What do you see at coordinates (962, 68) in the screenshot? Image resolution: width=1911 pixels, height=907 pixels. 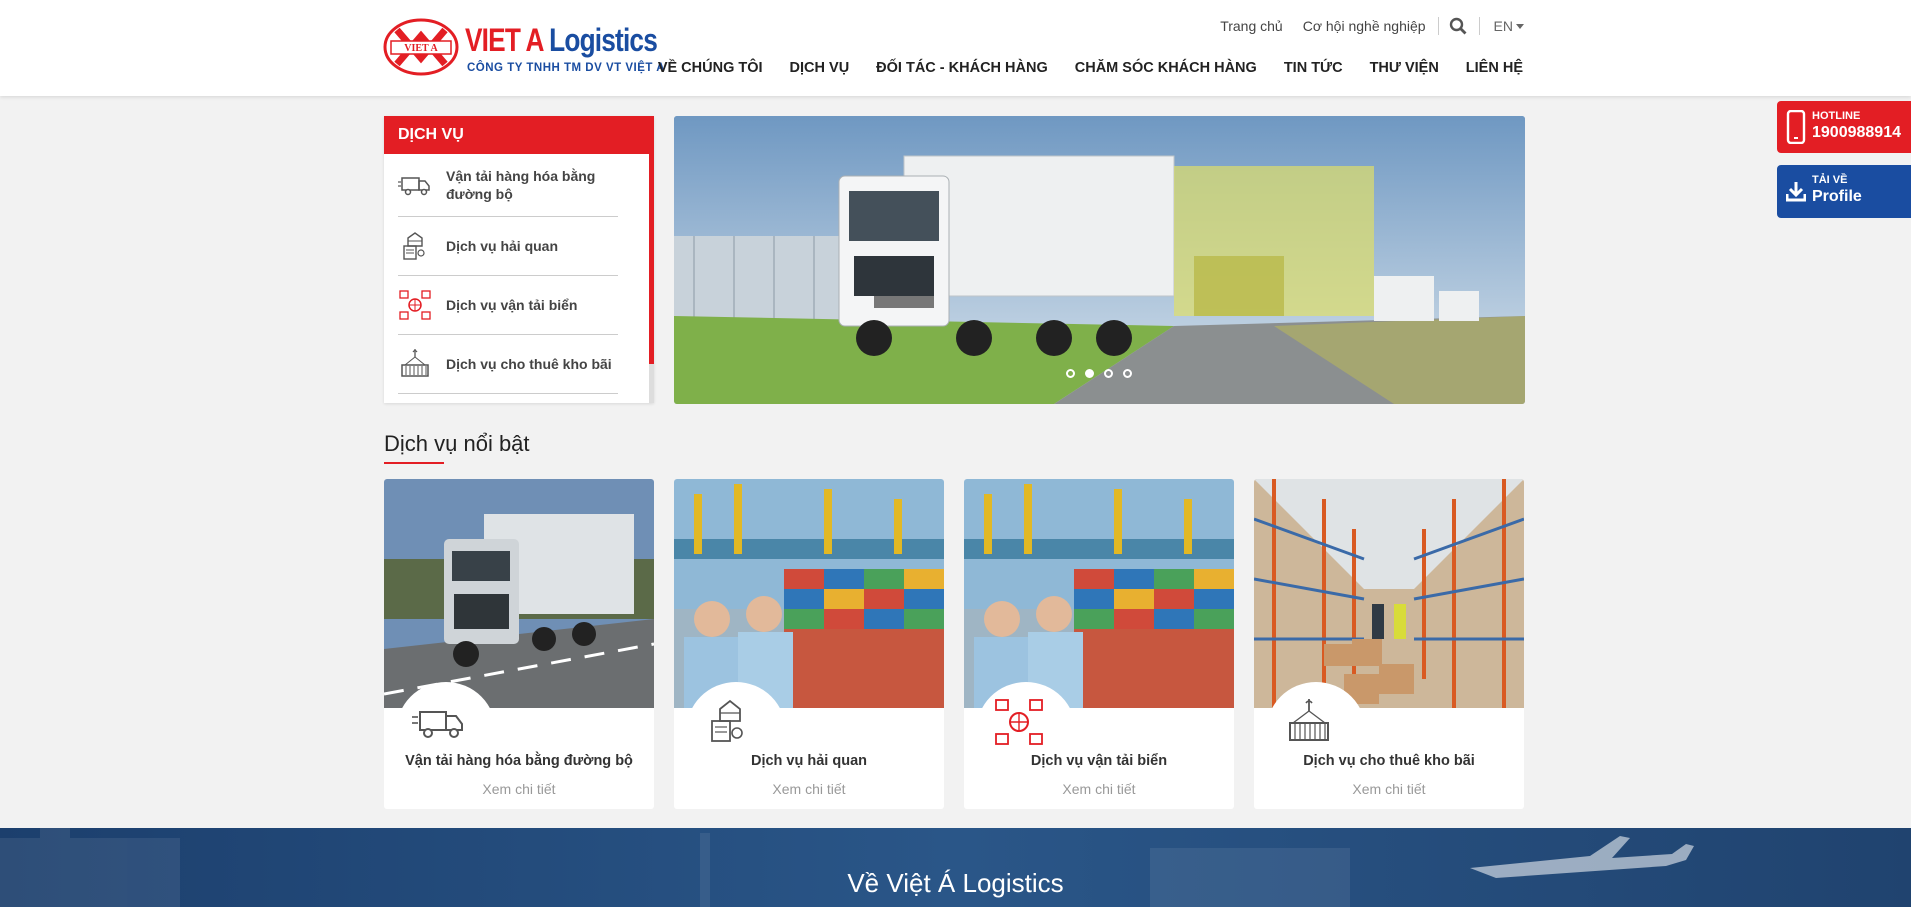 I see `nav-partners: ĐỐI TÁC - KHÁCH HÀNG` at bounding box center [962, 68].